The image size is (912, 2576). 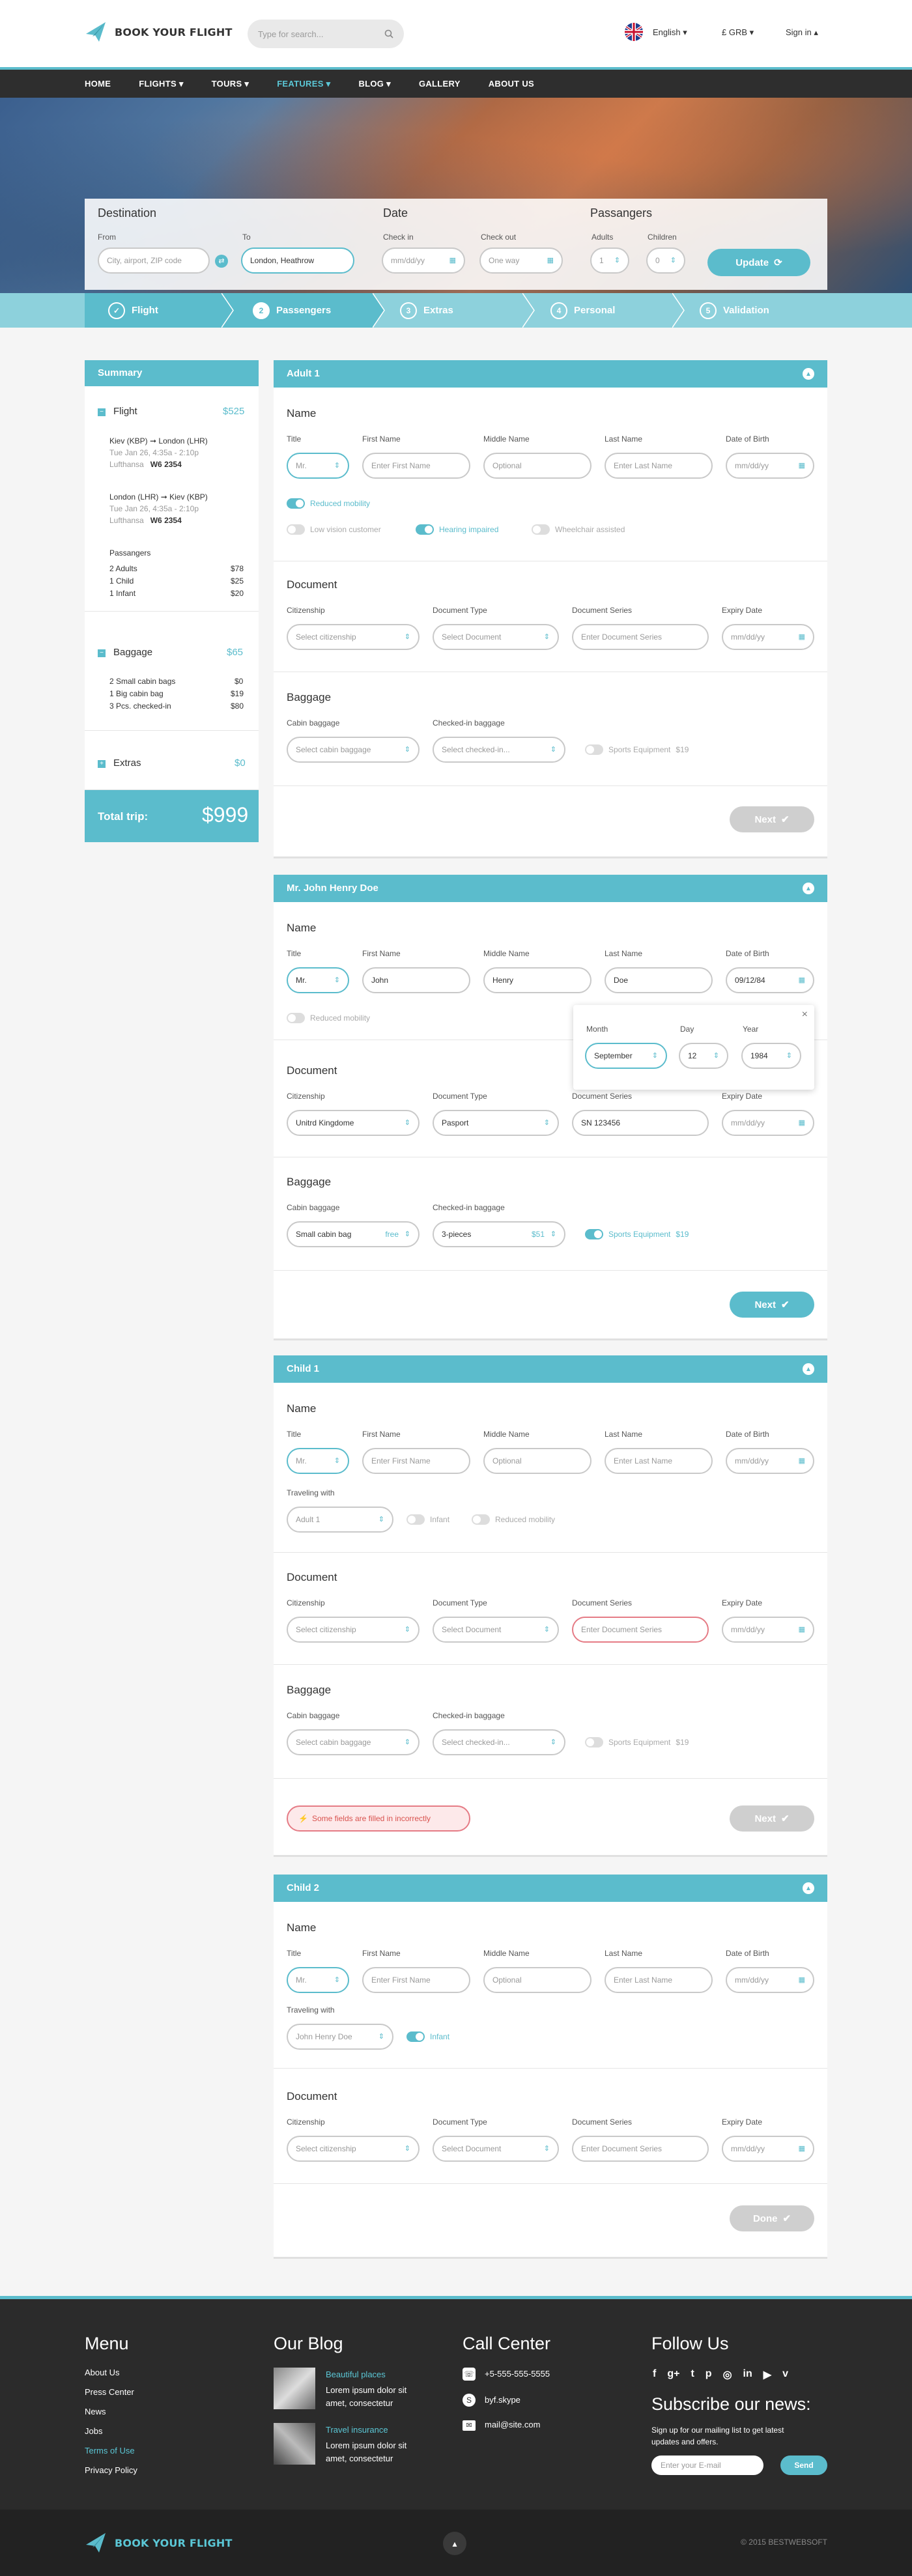 I want to click on year-select: 1984 ⇕, so click(x=771, y=1056).